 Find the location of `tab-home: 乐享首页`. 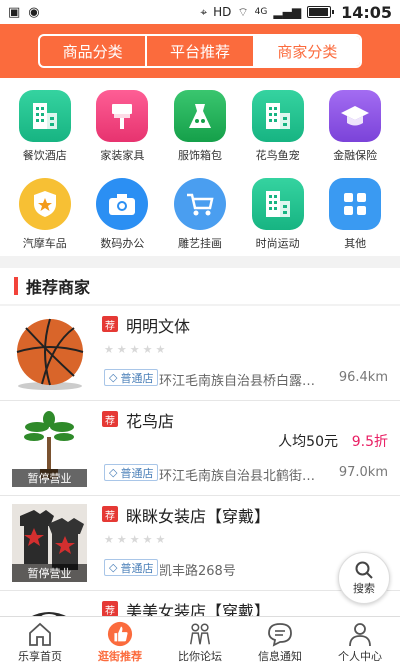

tab-home: 乐享首页 is located at coordinates (40, 642).